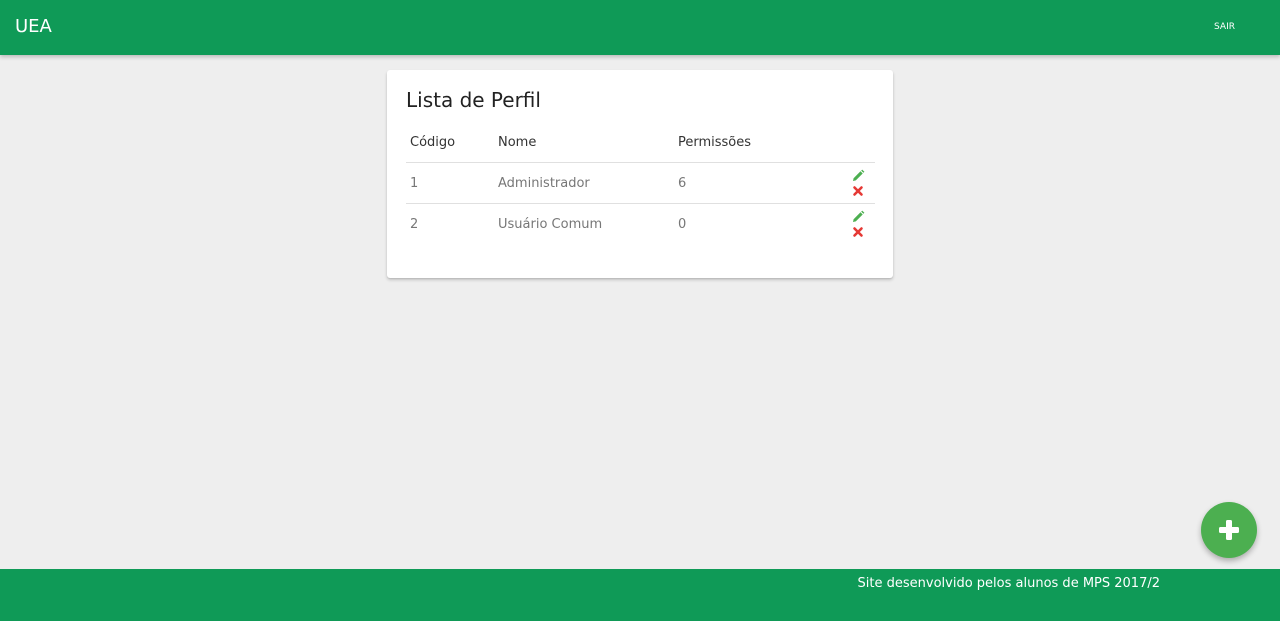 The image size is (1280, 621). I want to click on column-header-permissions: Permissões, so click(743, 142).